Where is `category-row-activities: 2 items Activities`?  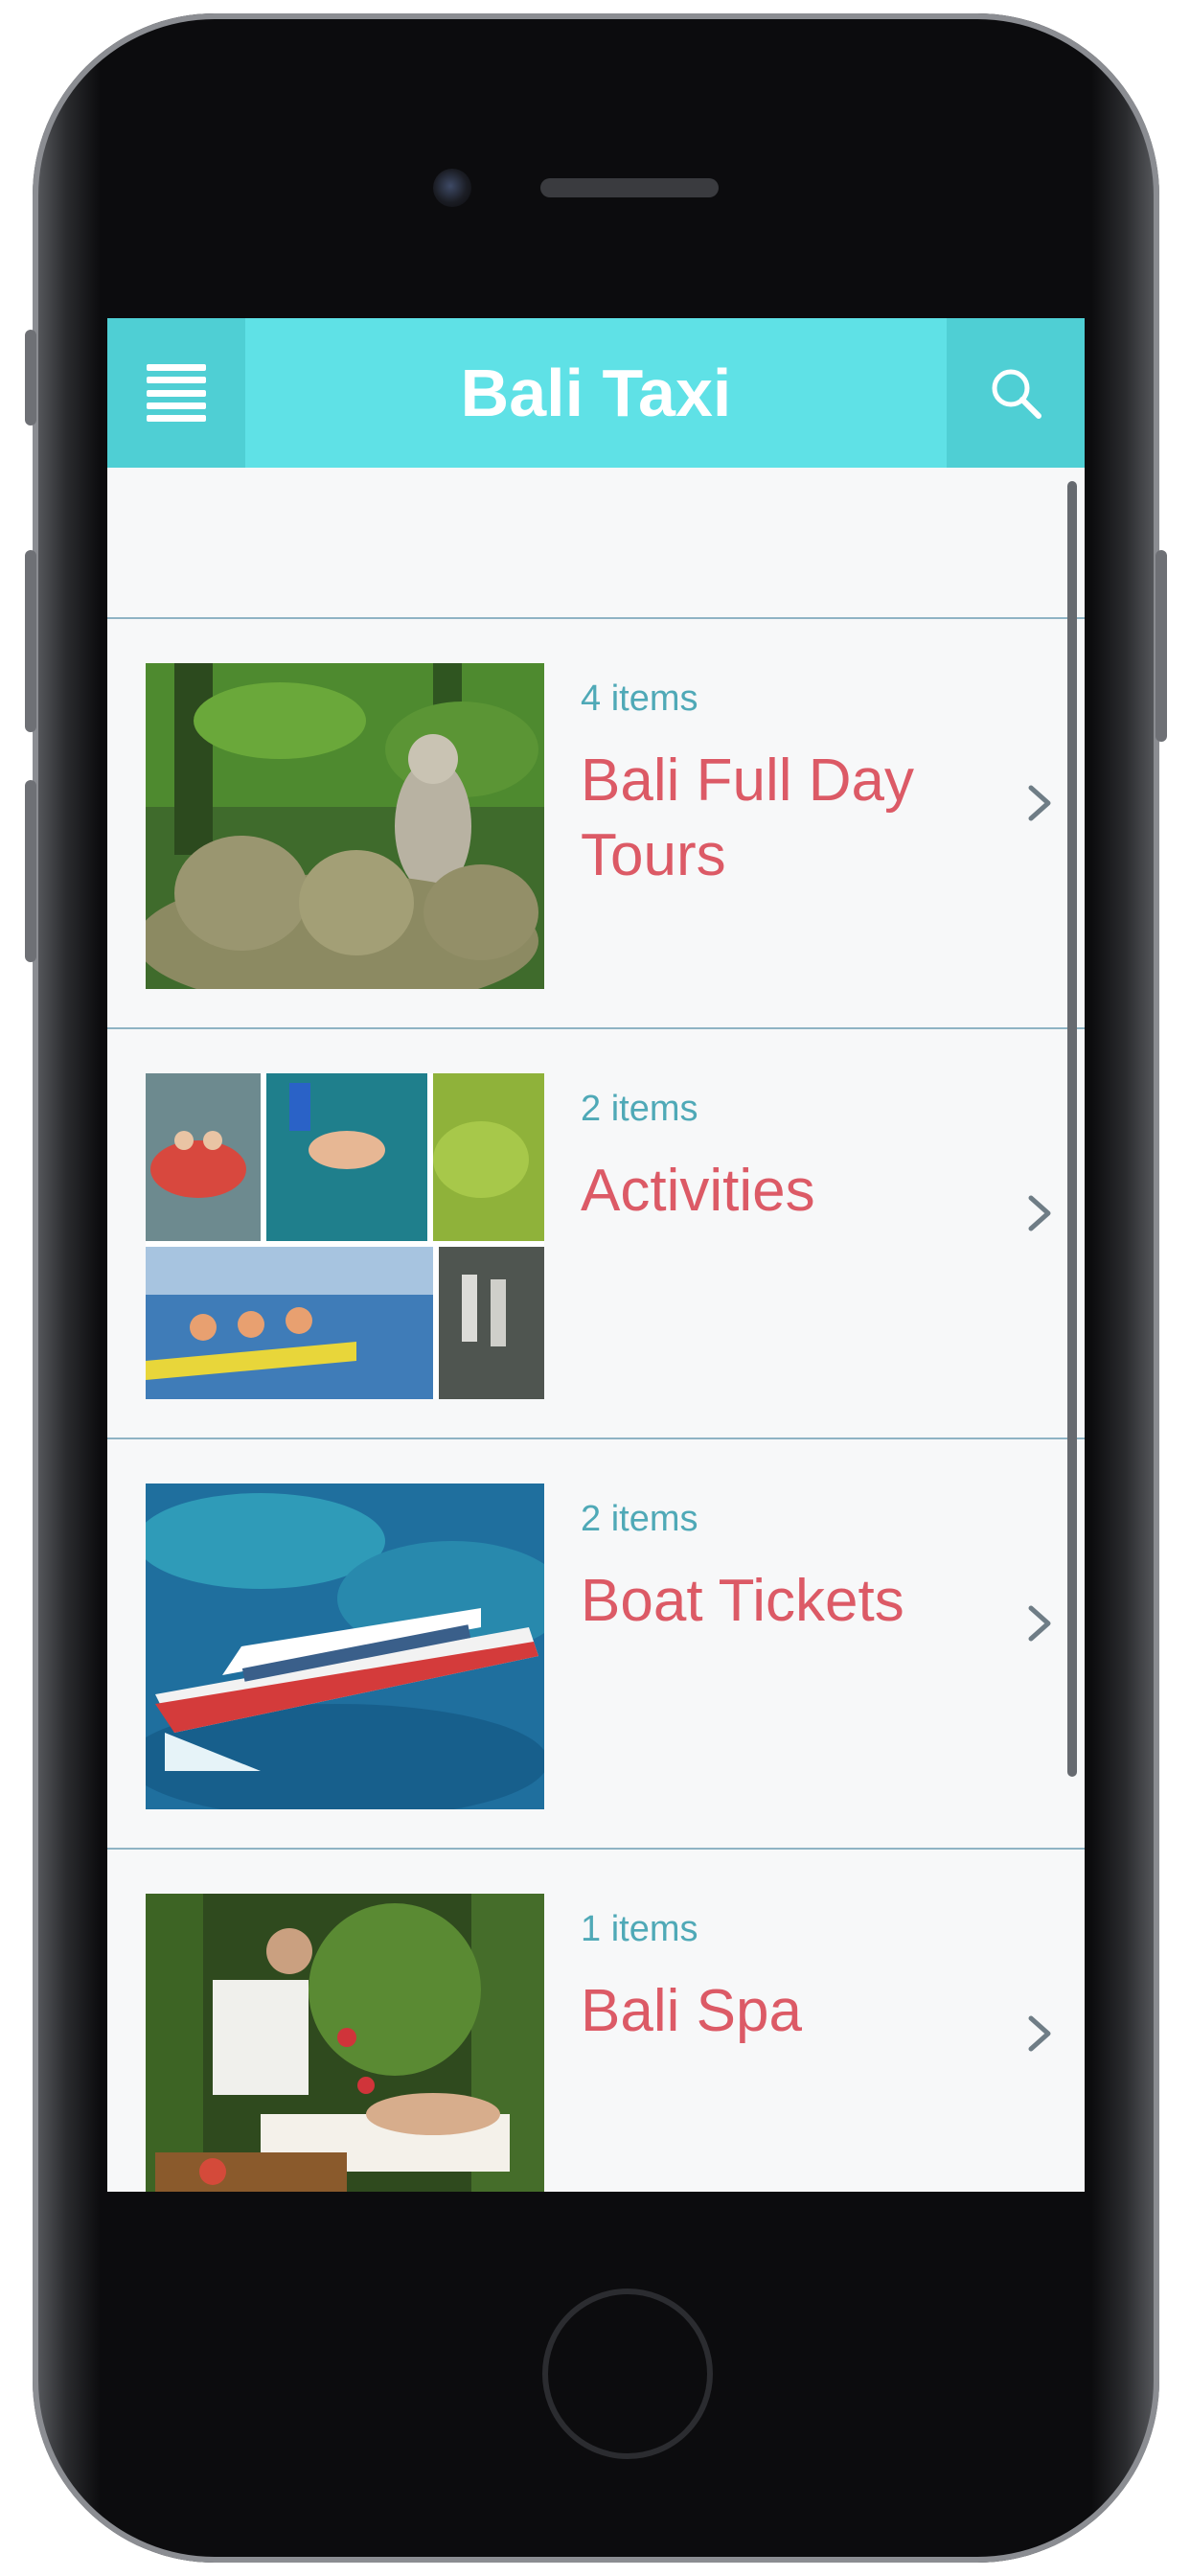
category-row-activities: 2 items Activities is located at coordinates (596, 1232).